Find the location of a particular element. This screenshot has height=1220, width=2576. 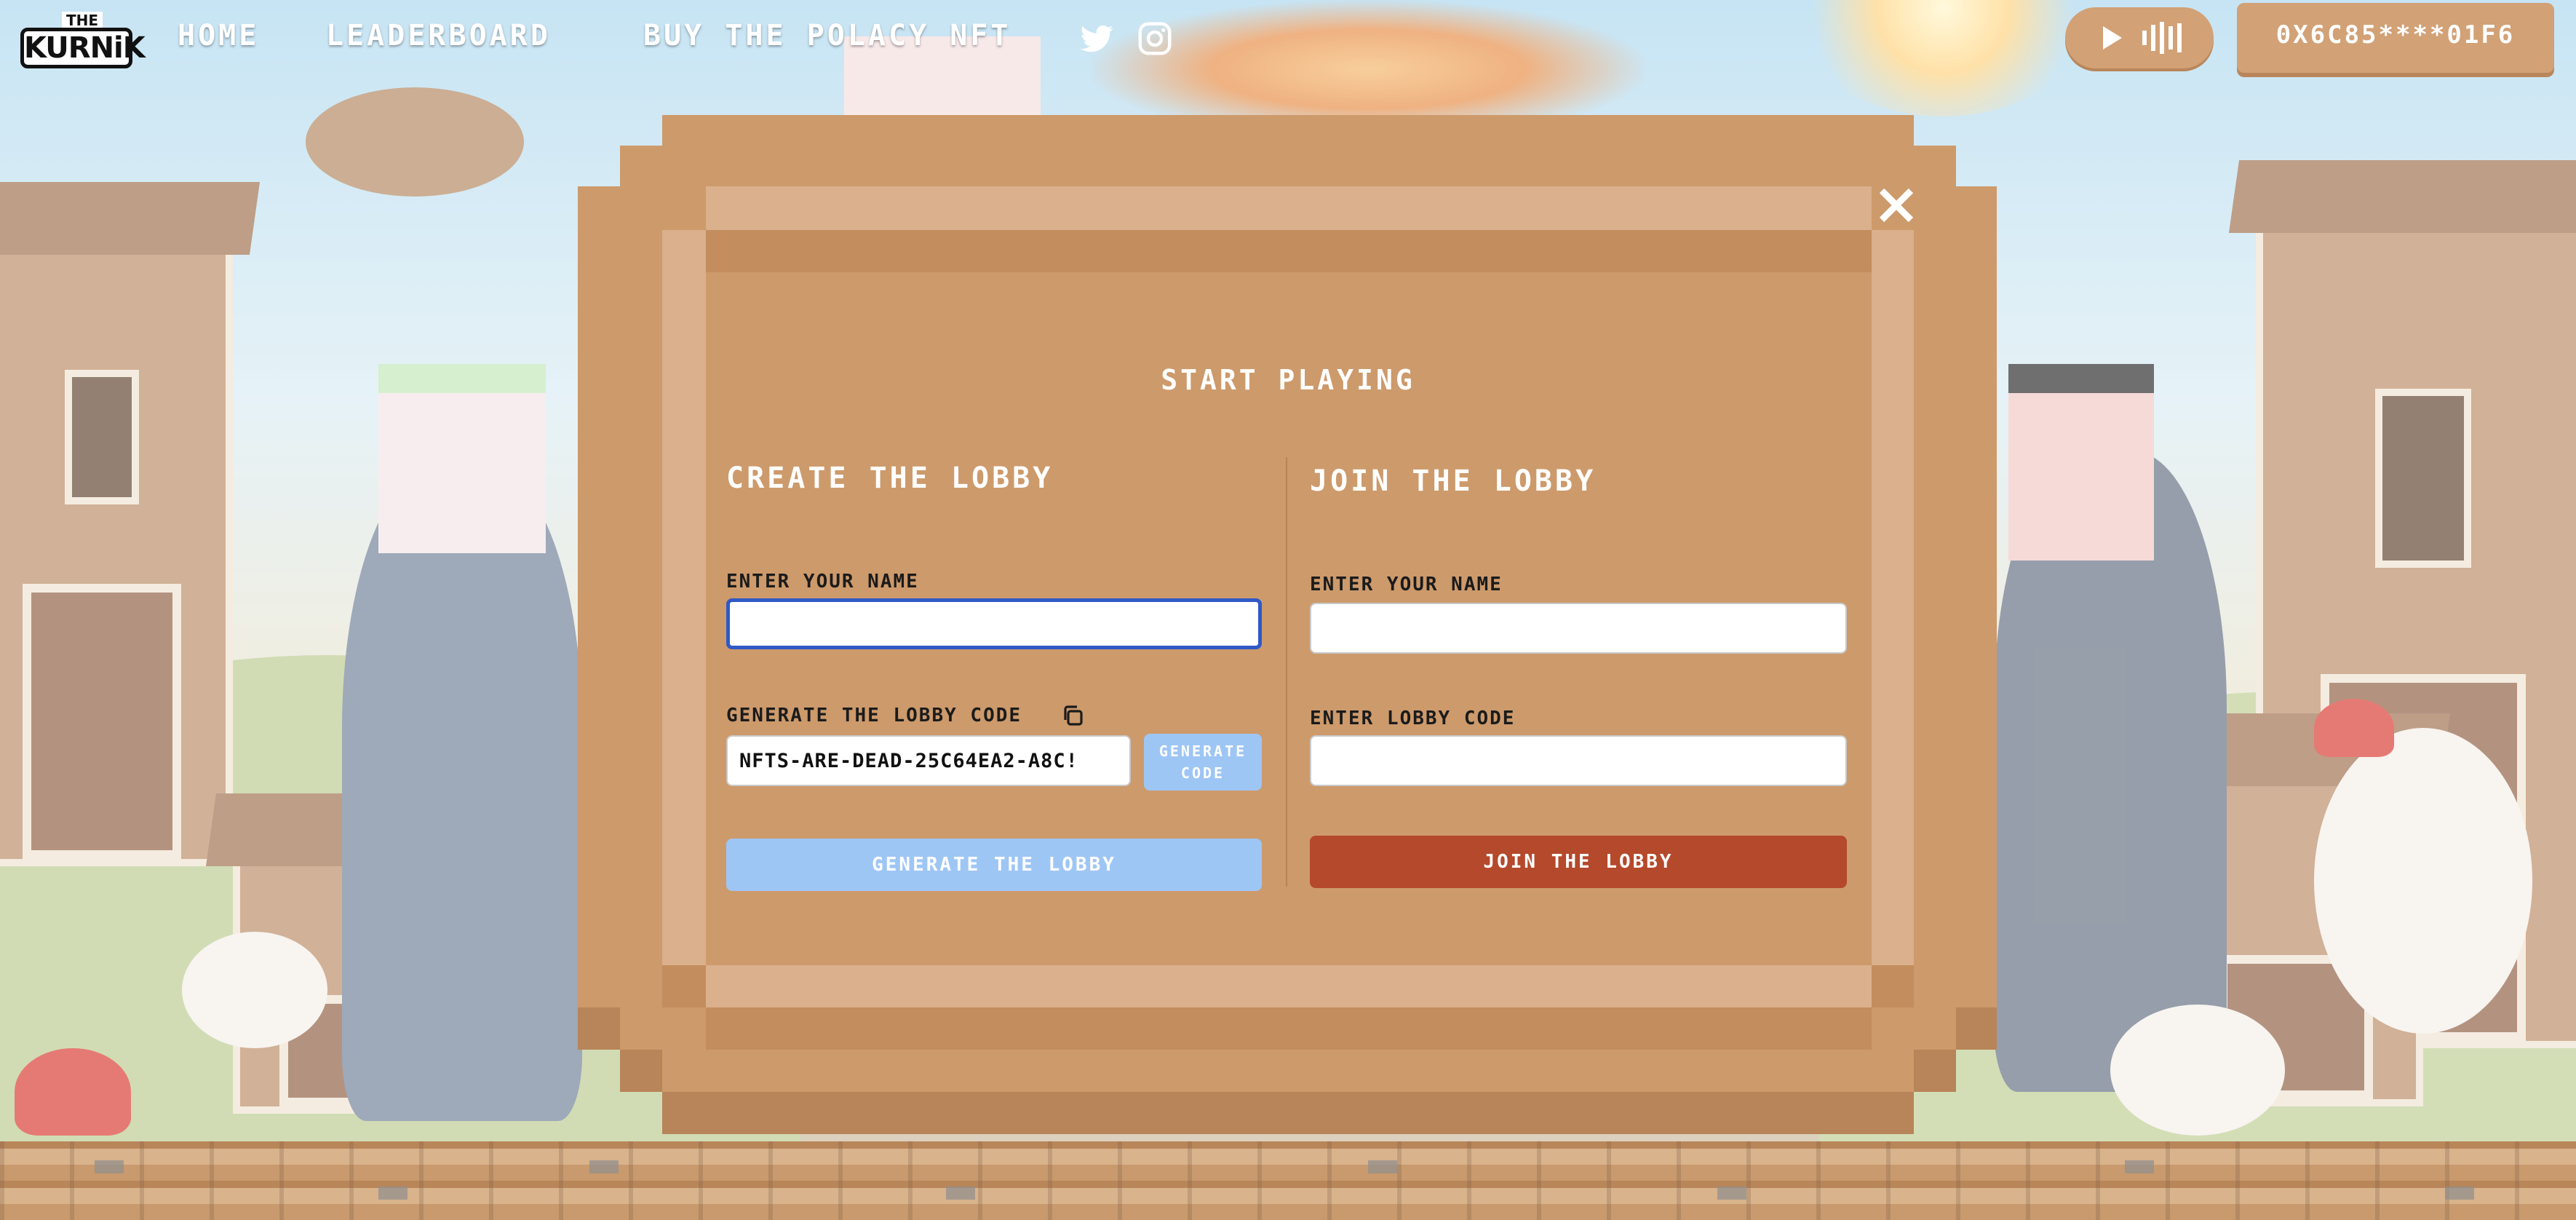

twitter-icon is located at coordinates (1096, 39).